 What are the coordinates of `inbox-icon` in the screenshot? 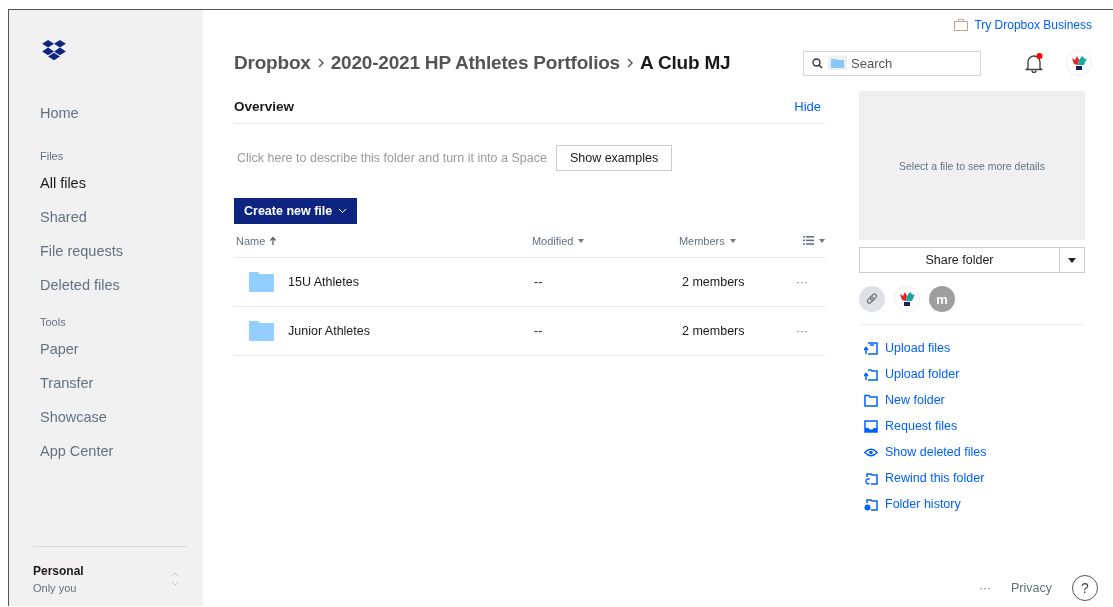 It's located at (871, 426).